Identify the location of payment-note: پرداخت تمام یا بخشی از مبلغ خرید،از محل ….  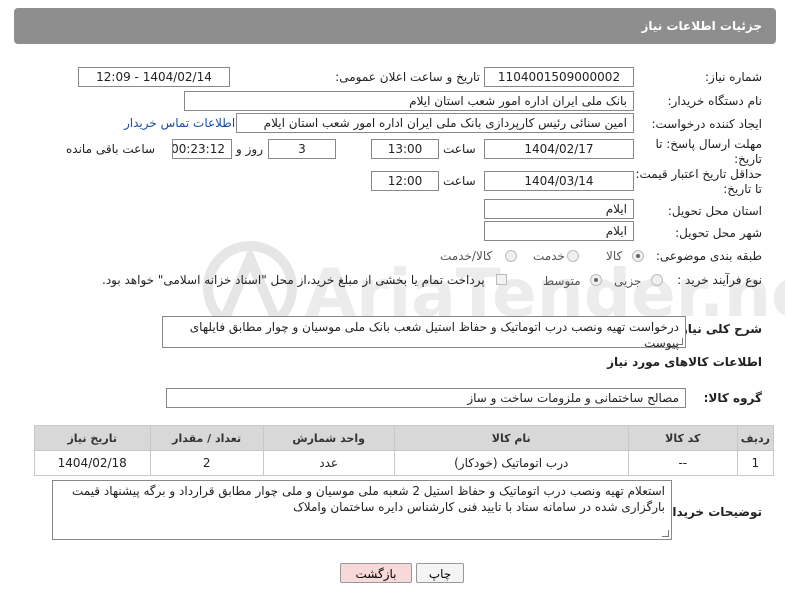
(293, 280).